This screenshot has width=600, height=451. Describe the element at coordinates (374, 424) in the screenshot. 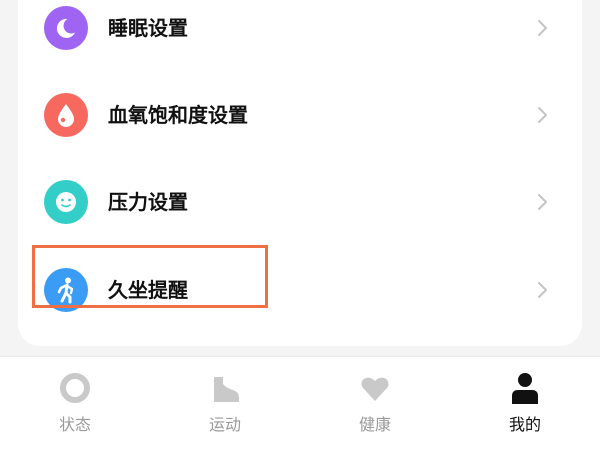

I see `tab-label: 健康` at that location.